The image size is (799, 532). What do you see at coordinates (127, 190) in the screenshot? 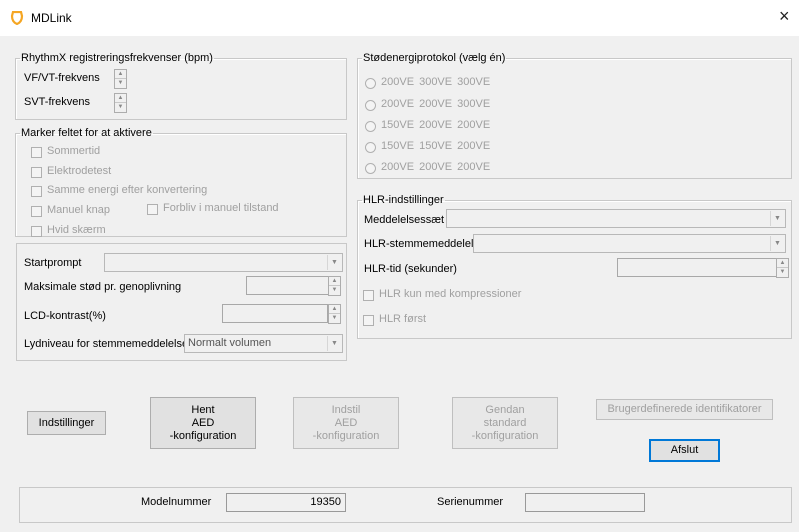
I see `same-energy-label: Samme energi efter konvertering` at bounding box center [127, 190].